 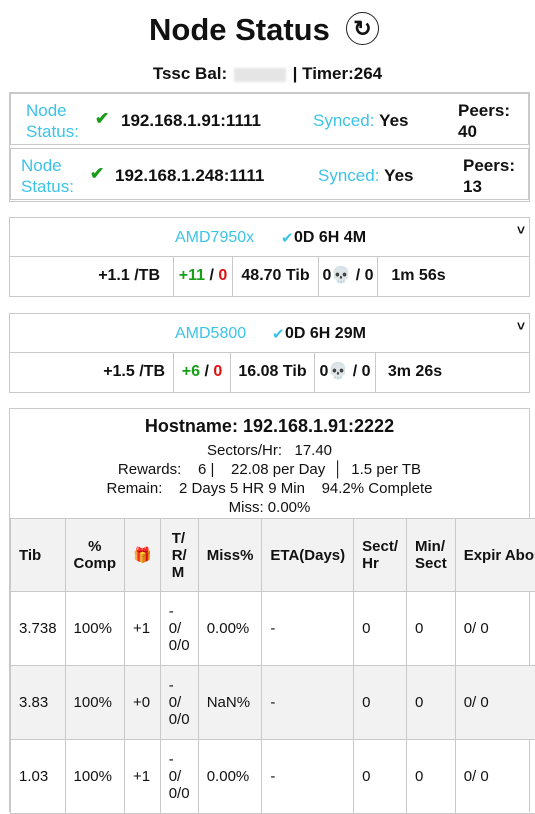 I want to click on peers-value: 13, so click(x=489, y=186).